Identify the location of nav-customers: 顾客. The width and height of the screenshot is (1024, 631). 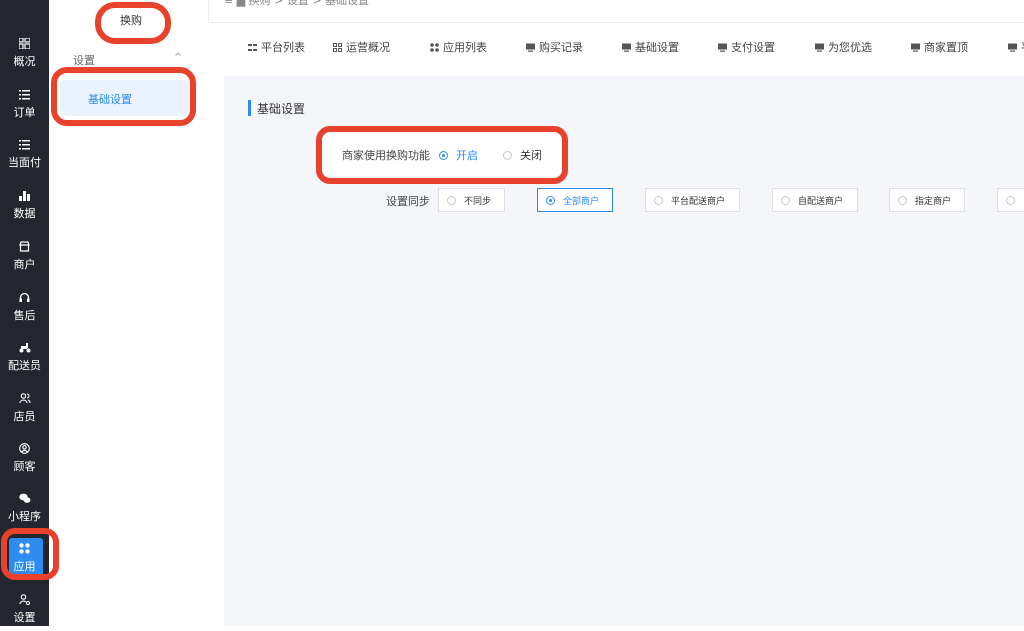
(24, 458).